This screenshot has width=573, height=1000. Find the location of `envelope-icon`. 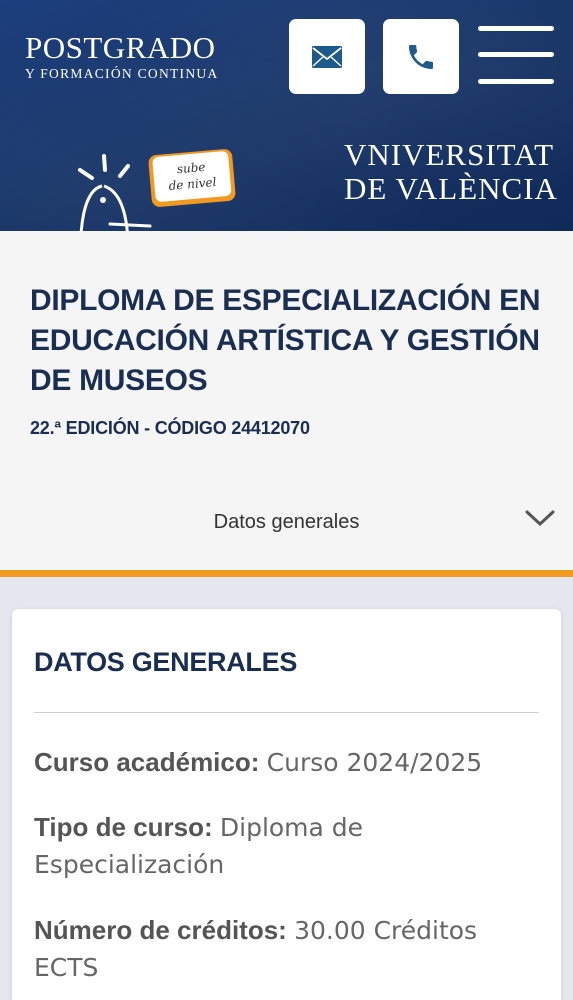

envelope-icon is located at coordinates (327, 56).